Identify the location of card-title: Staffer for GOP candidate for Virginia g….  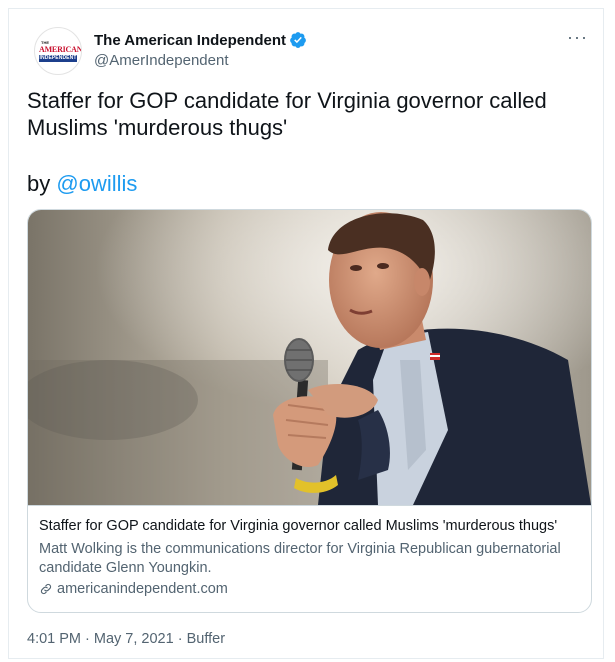
(298, 526).